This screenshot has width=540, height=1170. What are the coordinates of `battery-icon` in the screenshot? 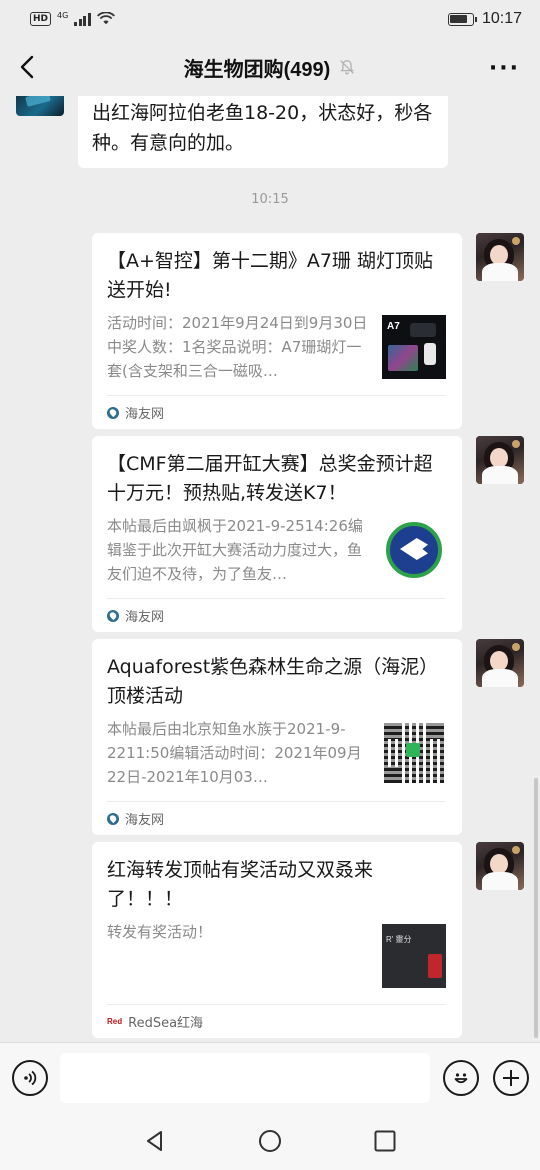 It's located at (462, 19).